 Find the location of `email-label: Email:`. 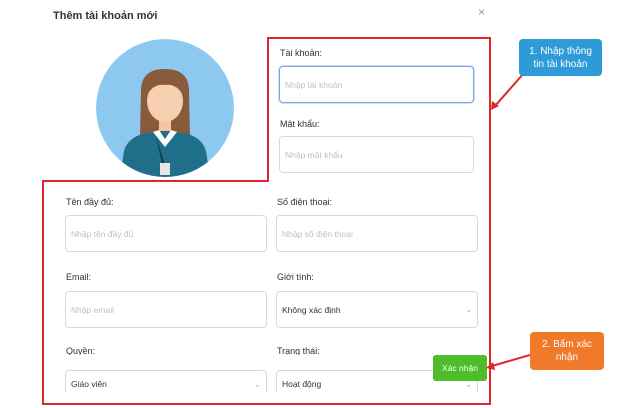

email-label: Email: is located at coordinates (79, 277).